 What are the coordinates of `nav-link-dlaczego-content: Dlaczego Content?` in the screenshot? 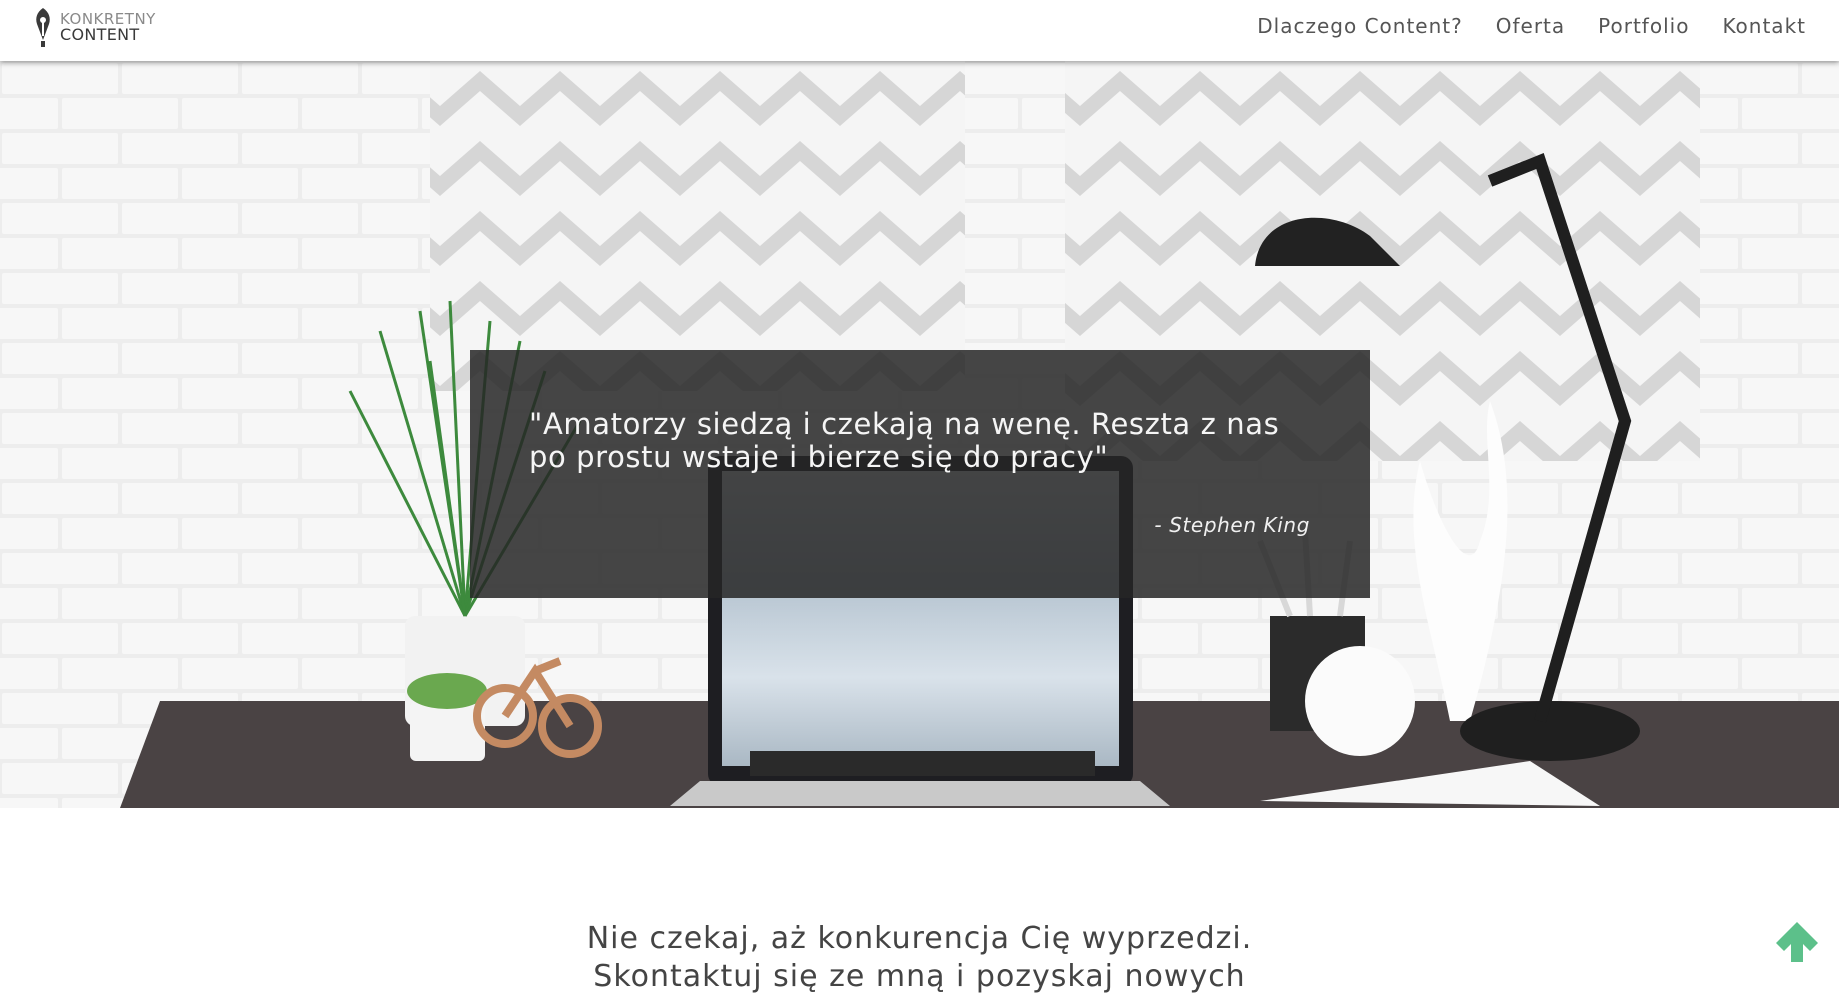 It's located at (1359, 26).